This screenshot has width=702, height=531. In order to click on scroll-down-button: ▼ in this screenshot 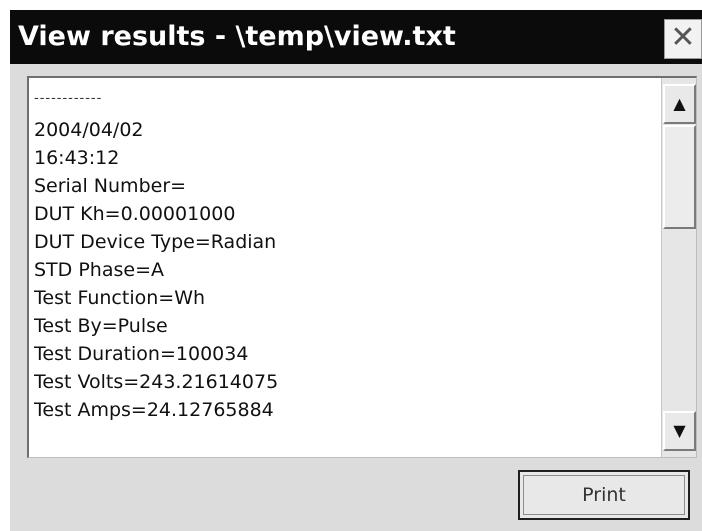, I will do `click(679, 431)`.